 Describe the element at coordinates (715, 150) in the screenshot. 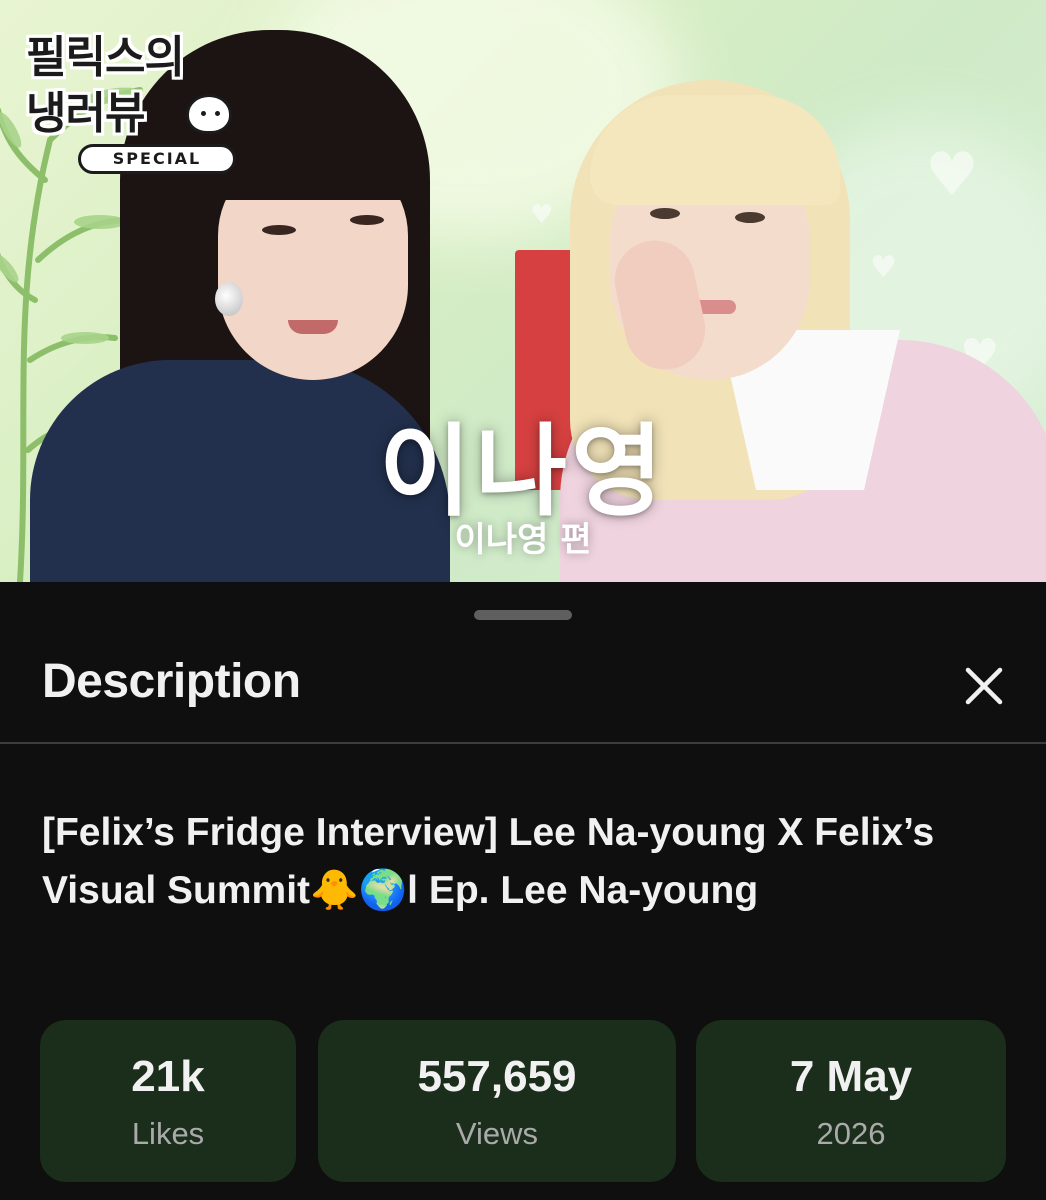

I see `person-right-bangs` at that location.